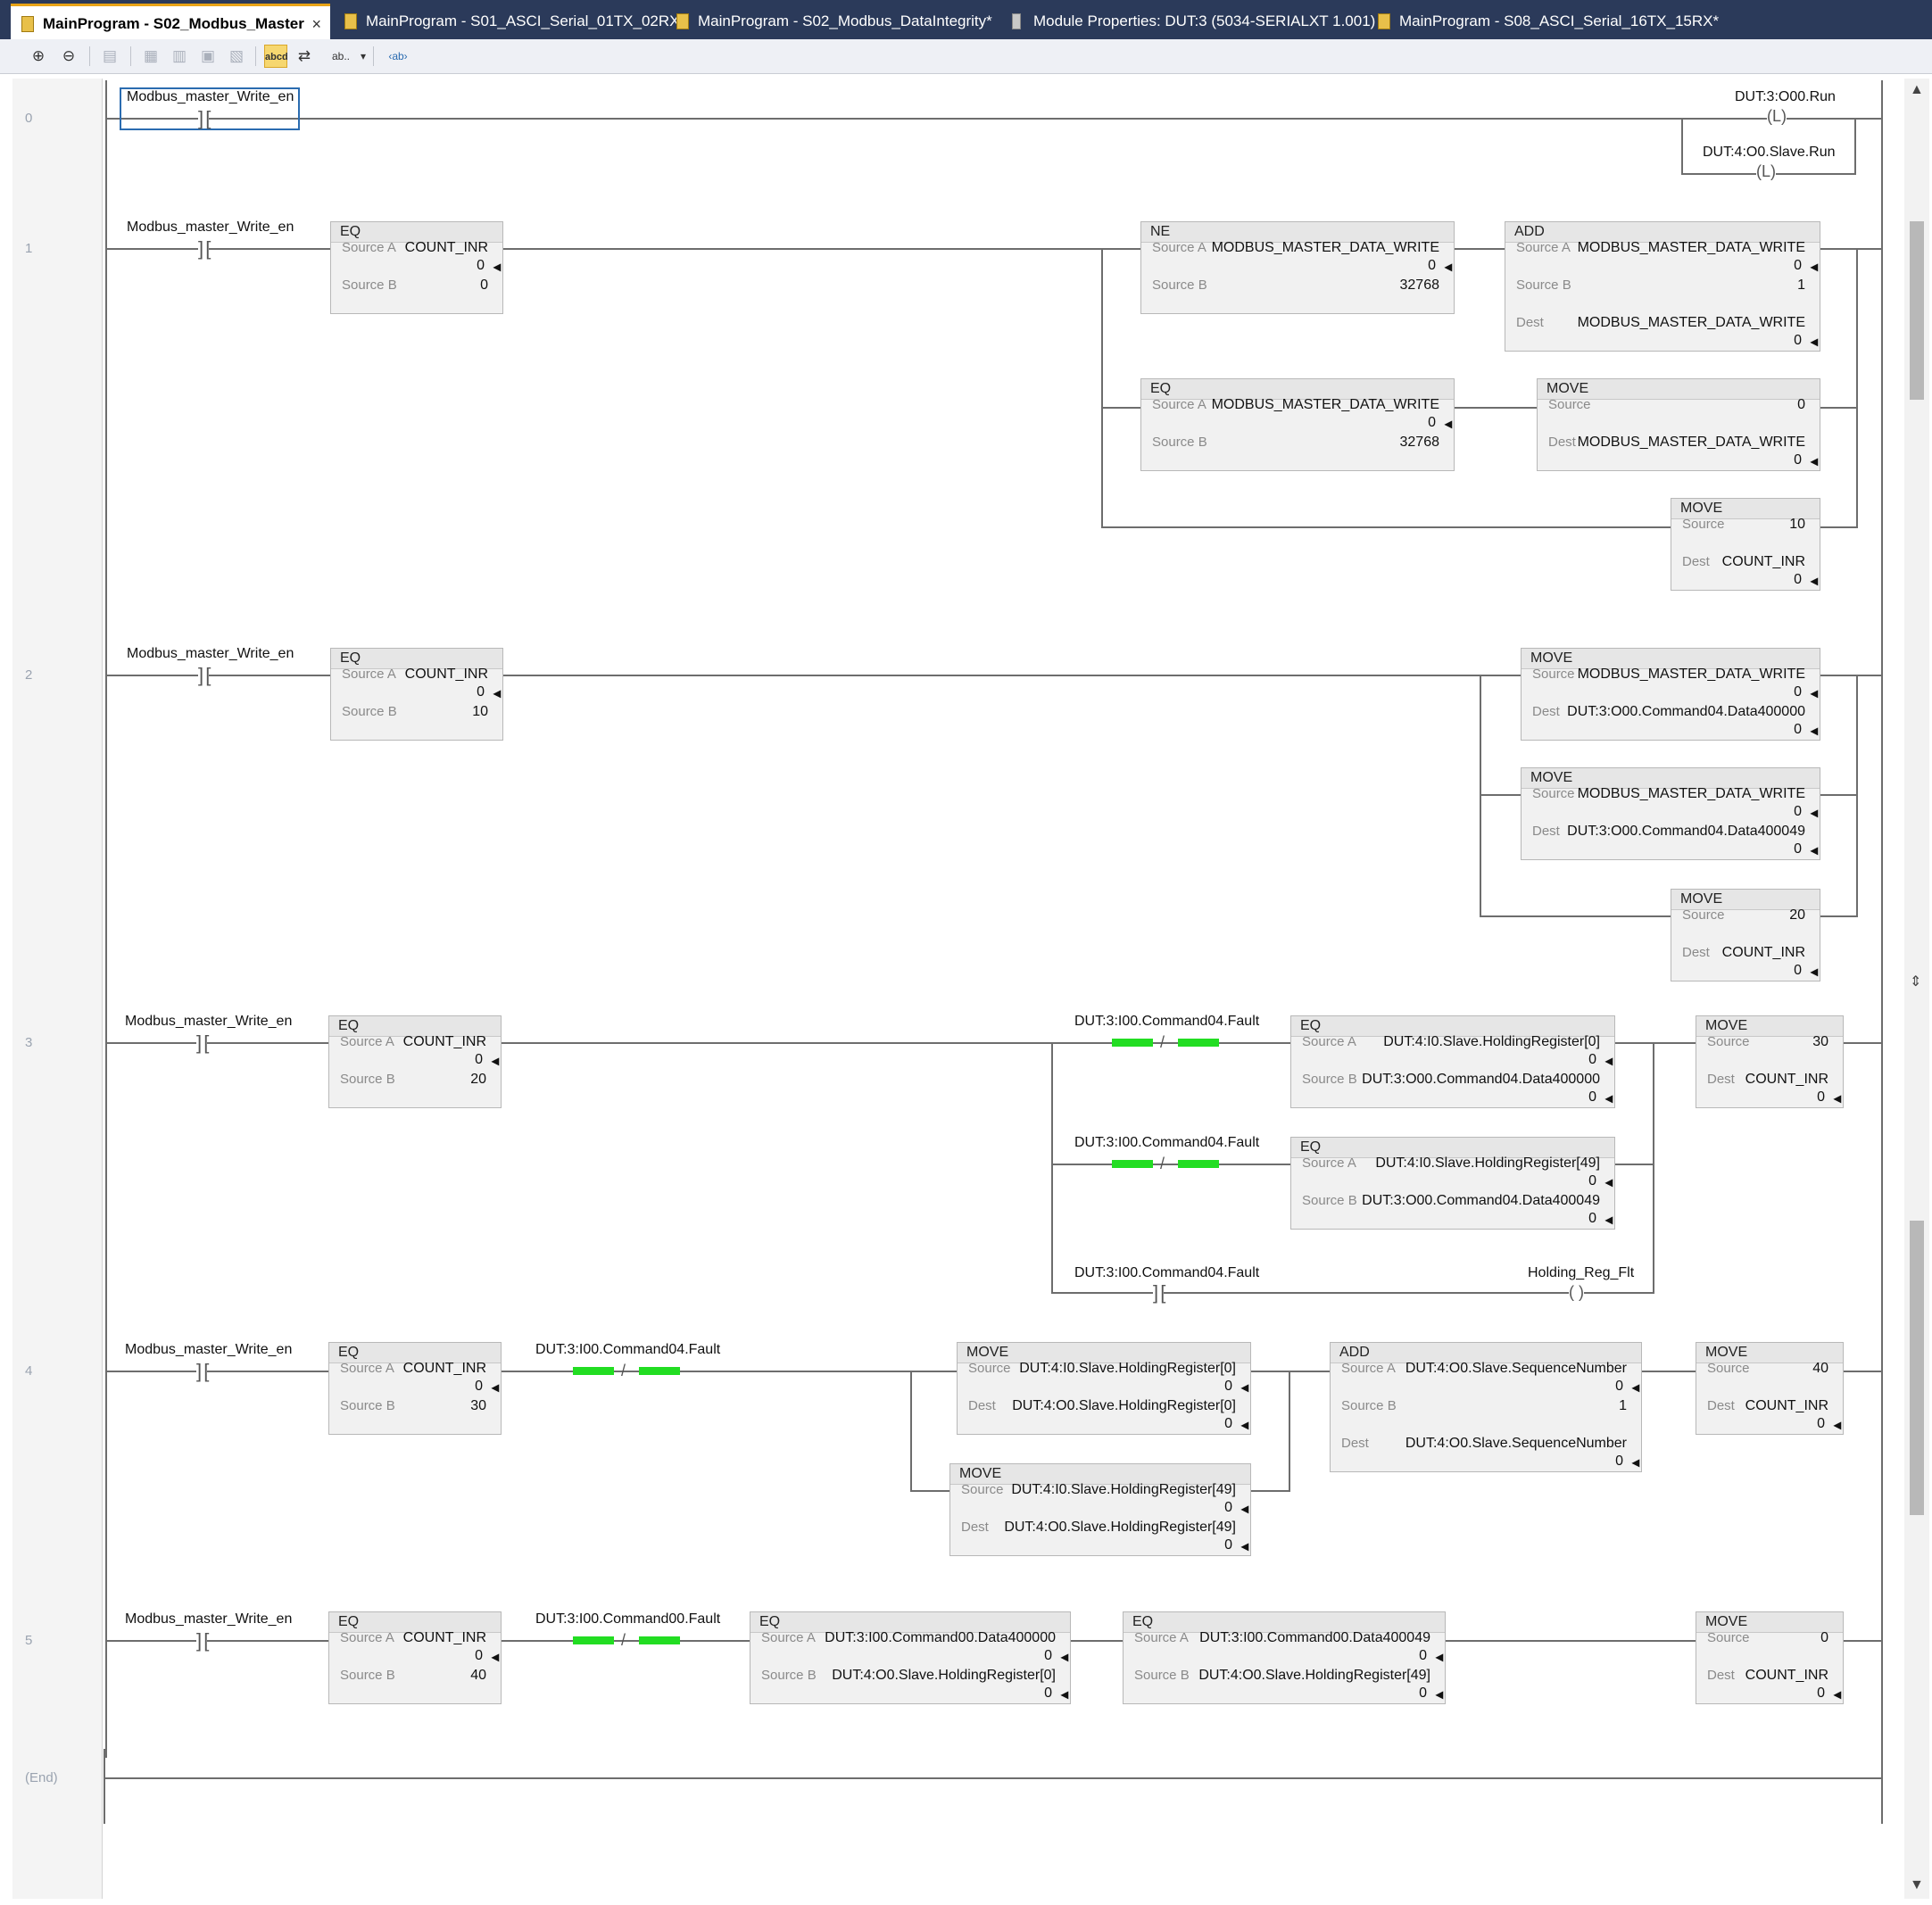 The width and height of the screenshot is (1932, 1905). Describe the element at coordinates (1686, 712) in the screenshot. I see `dest-value: DUT:3:O00.Command04.Data400000` at that location.